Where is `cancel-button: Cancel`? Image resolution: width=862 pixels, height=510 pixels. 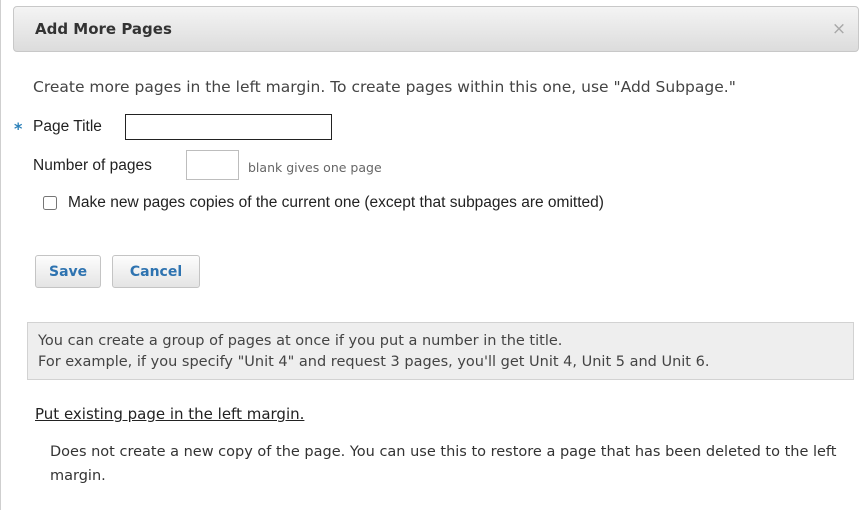
cancel-button: Cancel is located at coordinates (156, 271).